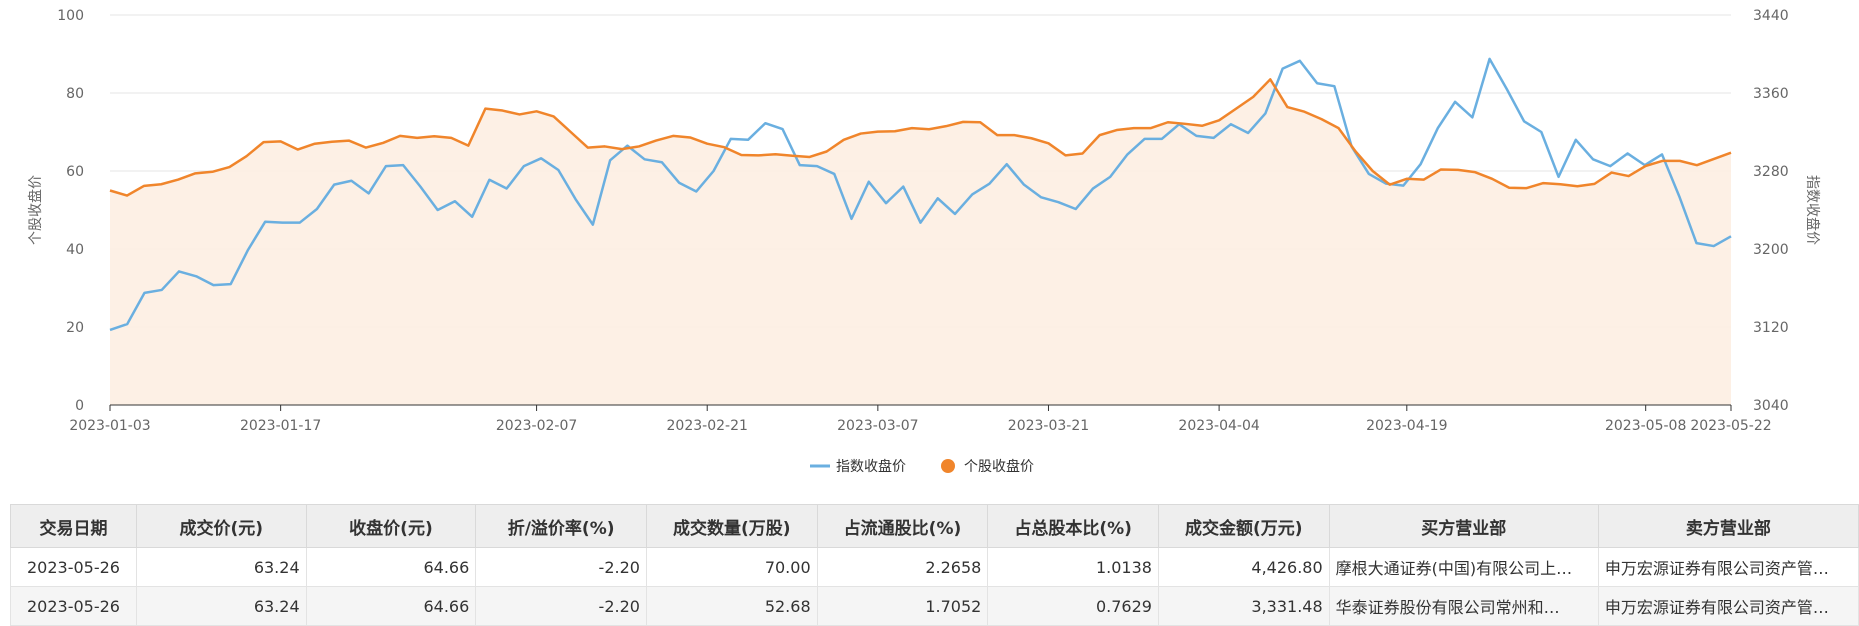  What do you see at coordinates (1771, 16) in the screenshot?
I see `y-right-tick-label: 3440` at bounding box center [1771, 16].